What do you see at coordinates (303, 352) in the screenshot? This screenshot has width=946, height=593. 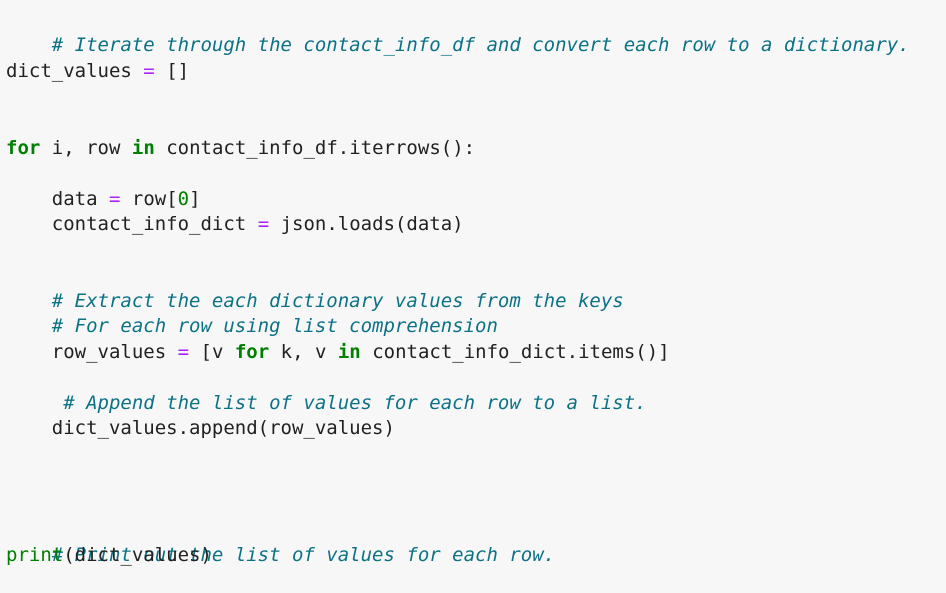 I see `comprehension-vars: k, v` at bounding box center [303, 352].